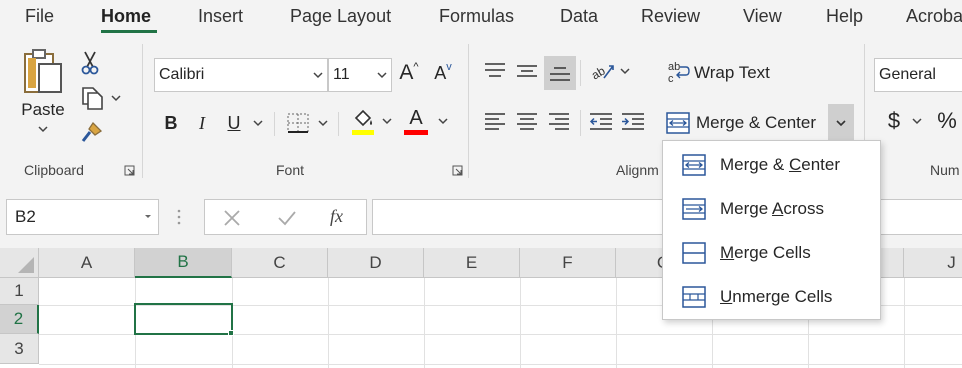 Image resolution: width=962 pixels, height=368 pixels. What do you see at coordinates (19, 291) in the screenshot?
I see `row-header-1: 1` at bounding box center [19, 291].